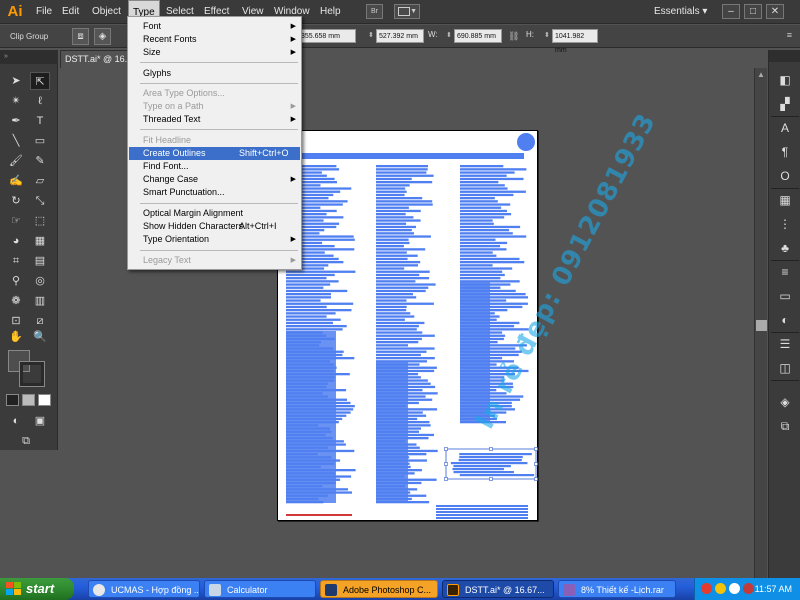 The image size is (800, 600). What do you see at coordinates (40, 301) in the screenshot?
I see `column-graph-tool-icon: ▥` at bounding box center [40, 301].